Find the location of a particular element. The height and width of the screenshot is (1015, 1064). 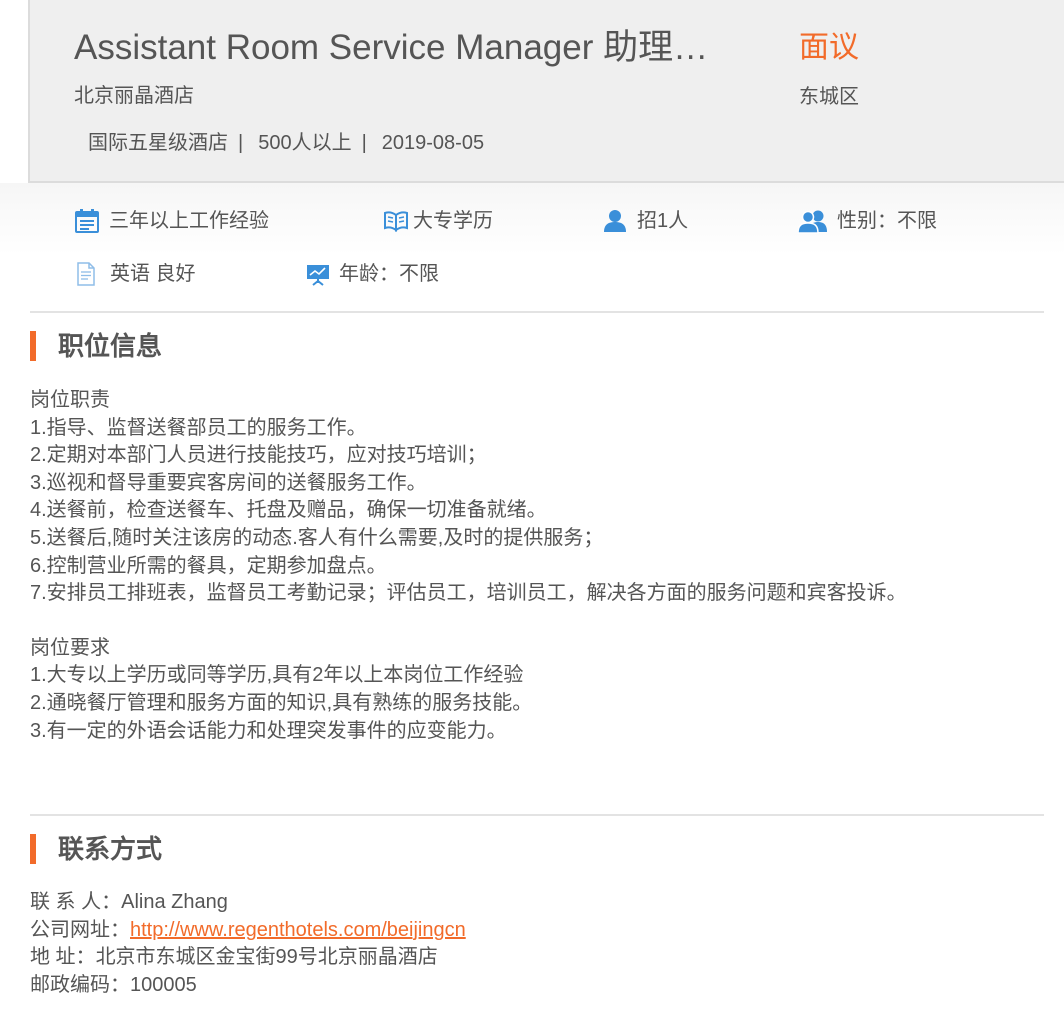

duty-item: 1.指导、监督送餐部员工的服务工作。 is located at coordinates (198, 427).